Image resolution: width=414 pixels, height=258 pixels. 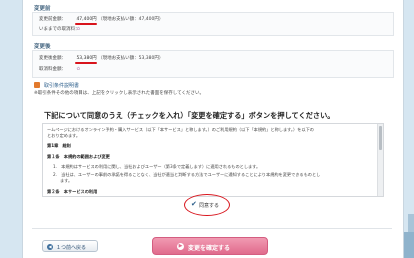 I want to click on back-button: ◀ １つ前へ戻る, so click(x=70, y=246).